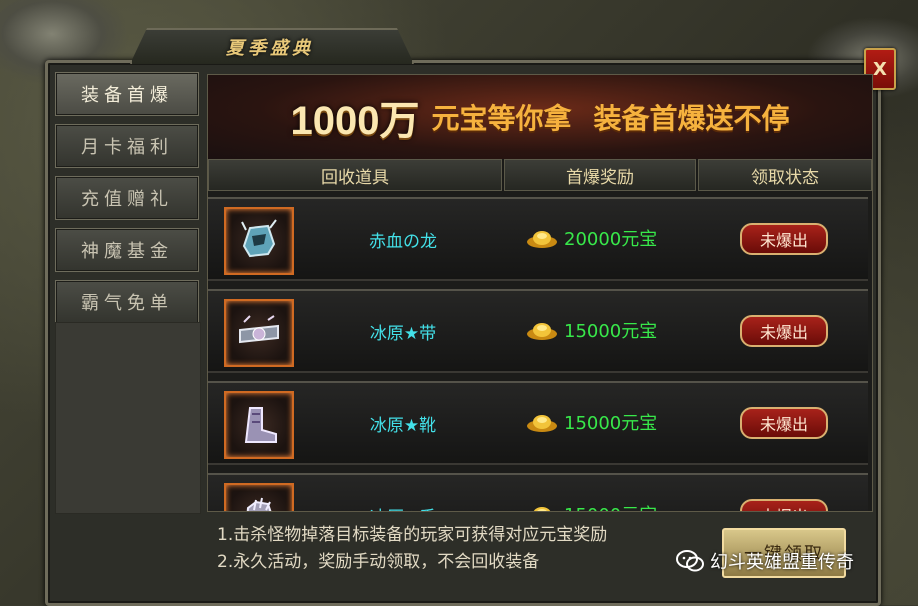  I want to click on wechat-icon, so click(690, 561).